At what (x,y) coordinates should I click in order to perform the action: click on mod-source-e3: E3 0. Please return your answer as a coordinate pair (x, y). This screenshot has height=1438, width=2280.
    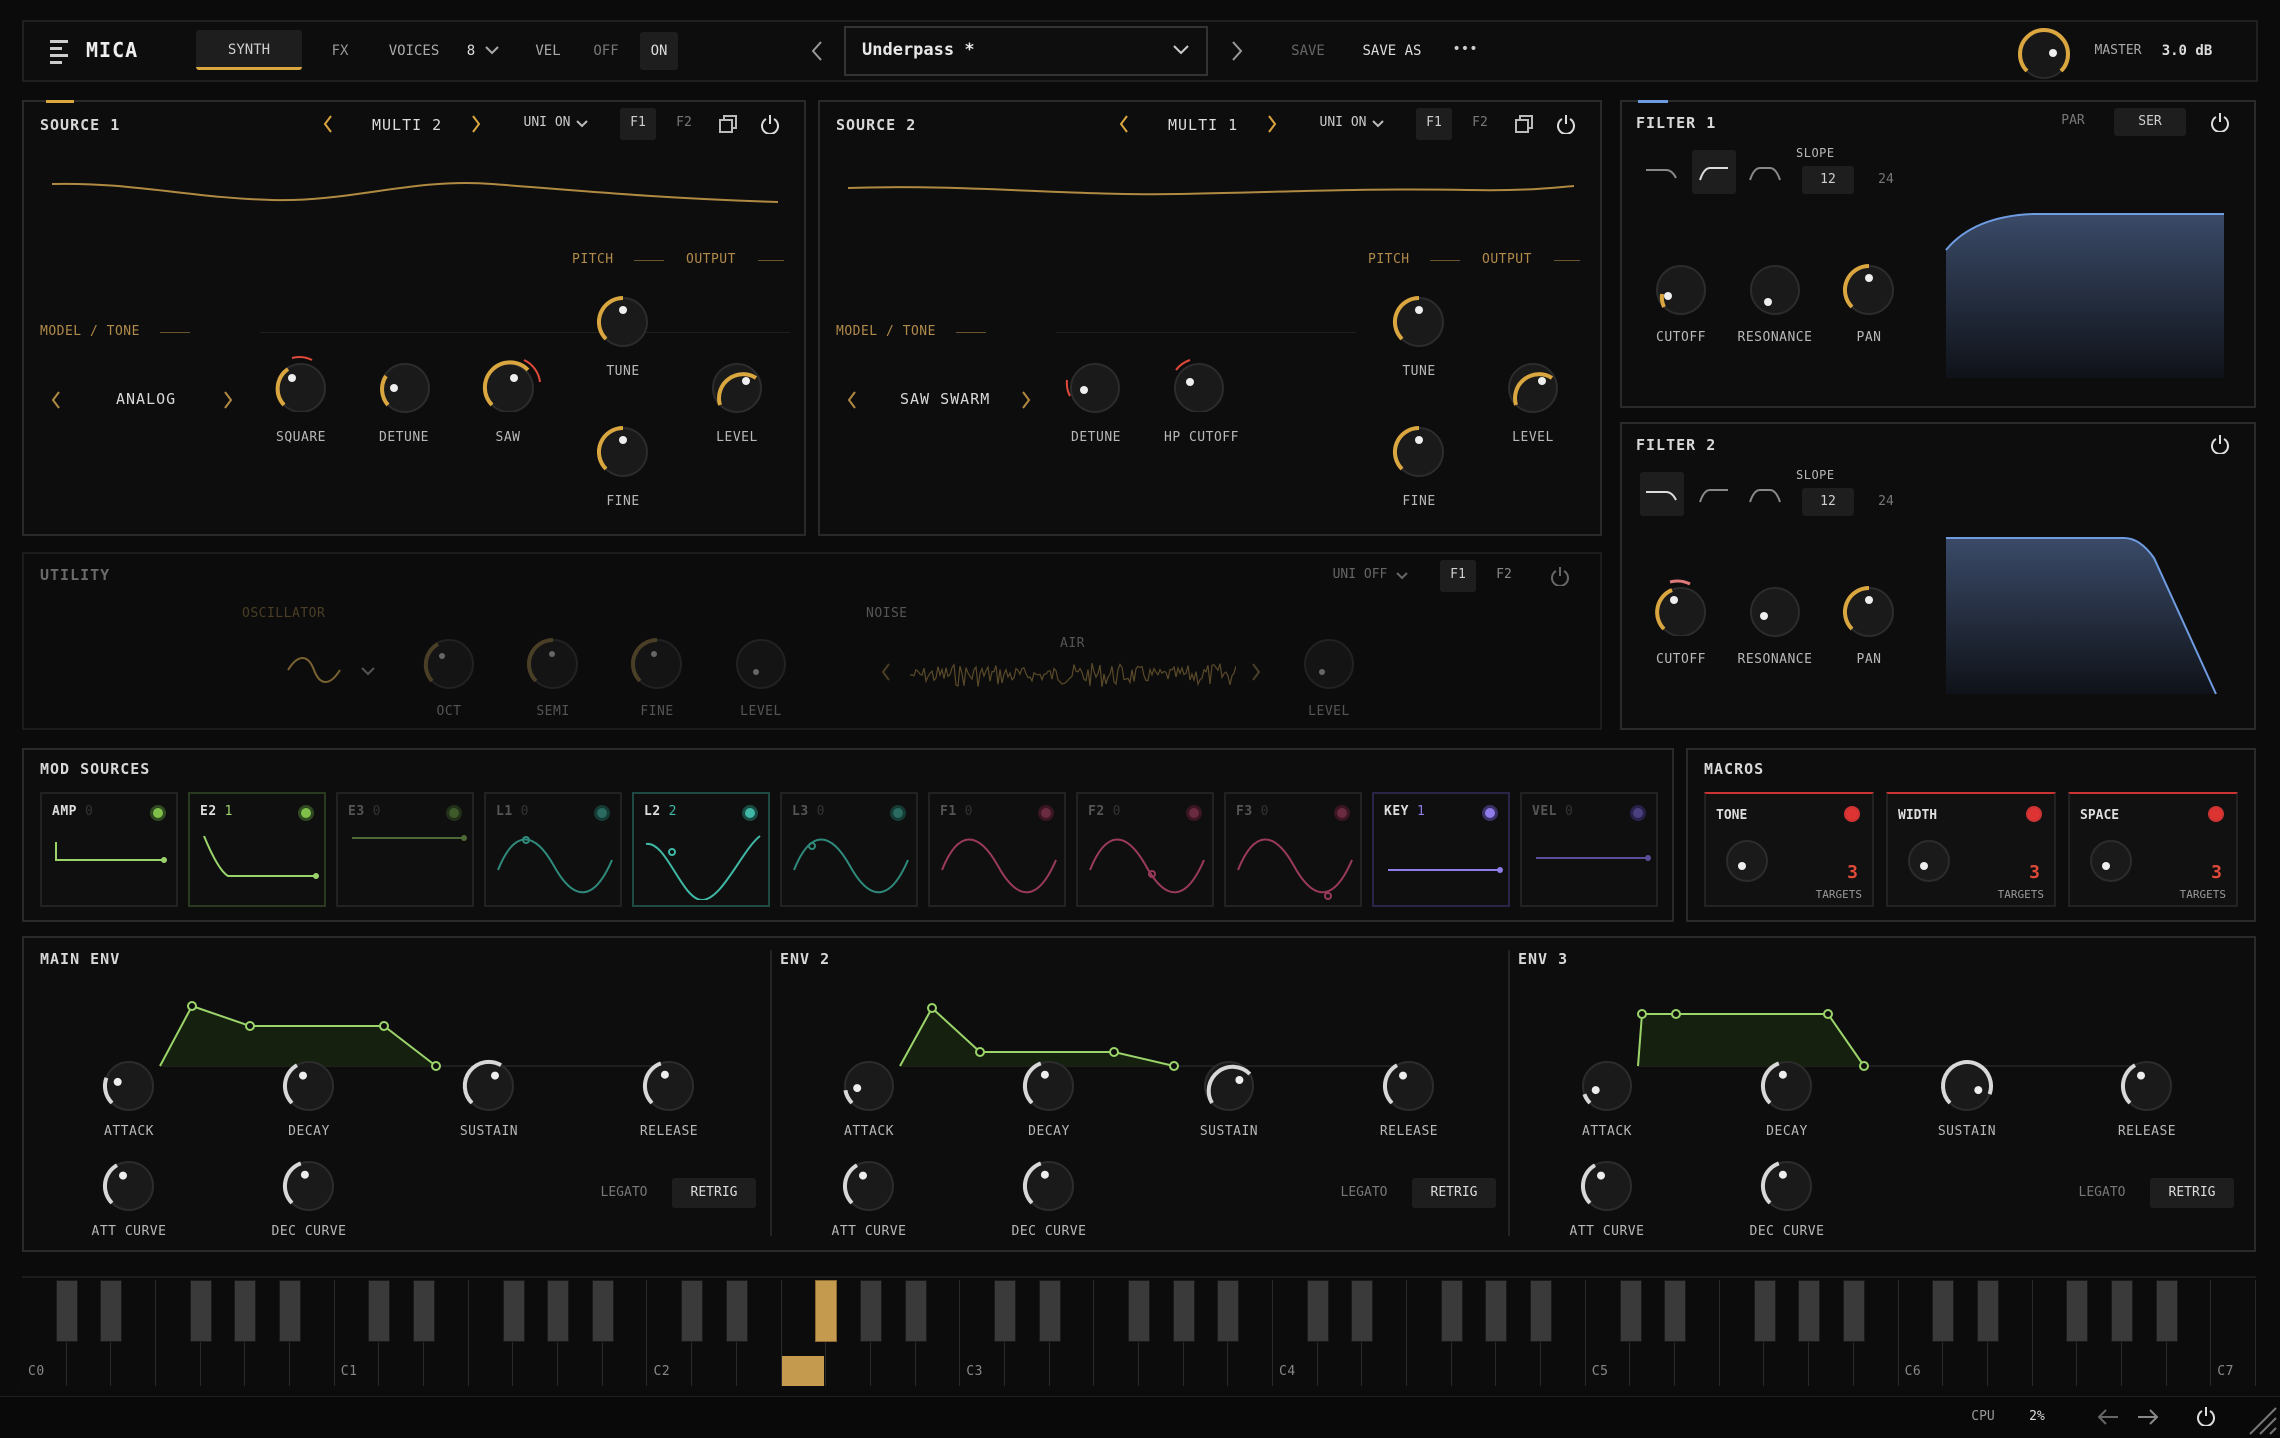
    Looking at the image, I should click on (405, 849).